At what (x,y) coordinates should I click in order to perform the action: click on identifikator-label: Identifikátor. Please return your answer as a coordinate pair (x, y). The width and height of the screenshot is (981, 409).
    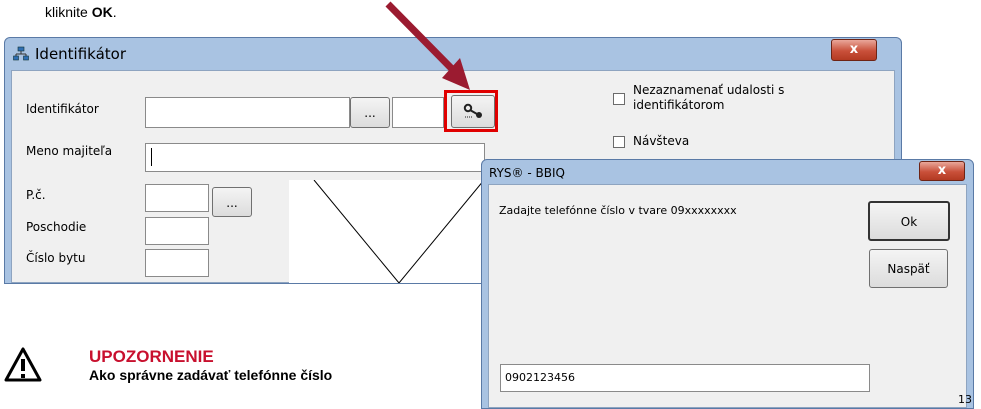
    Looking at the image, I should click on (62, 109).